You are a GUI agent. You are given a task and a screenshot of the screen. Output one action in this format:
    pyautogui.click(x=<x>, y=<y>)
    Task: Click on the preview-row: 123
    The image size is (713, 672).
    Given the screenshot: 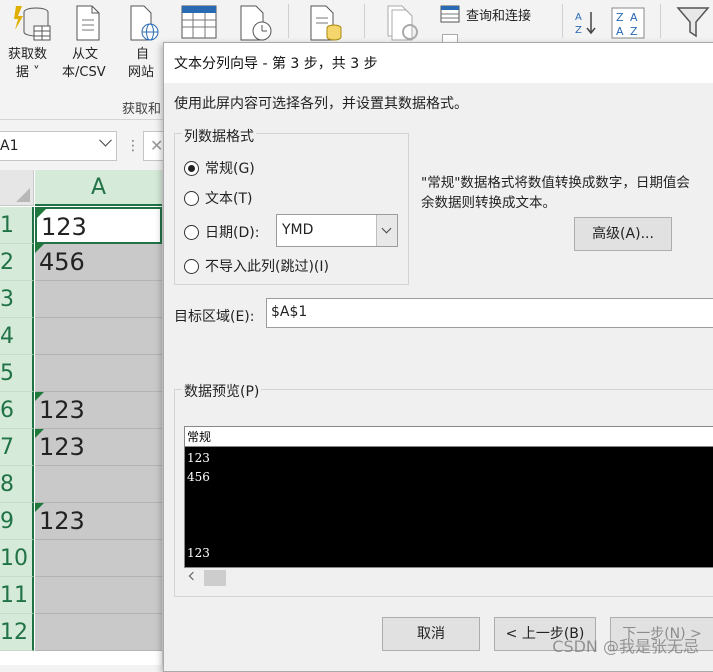 What is the action you would take?
    pyautogui.click(x=198, y=553)
    